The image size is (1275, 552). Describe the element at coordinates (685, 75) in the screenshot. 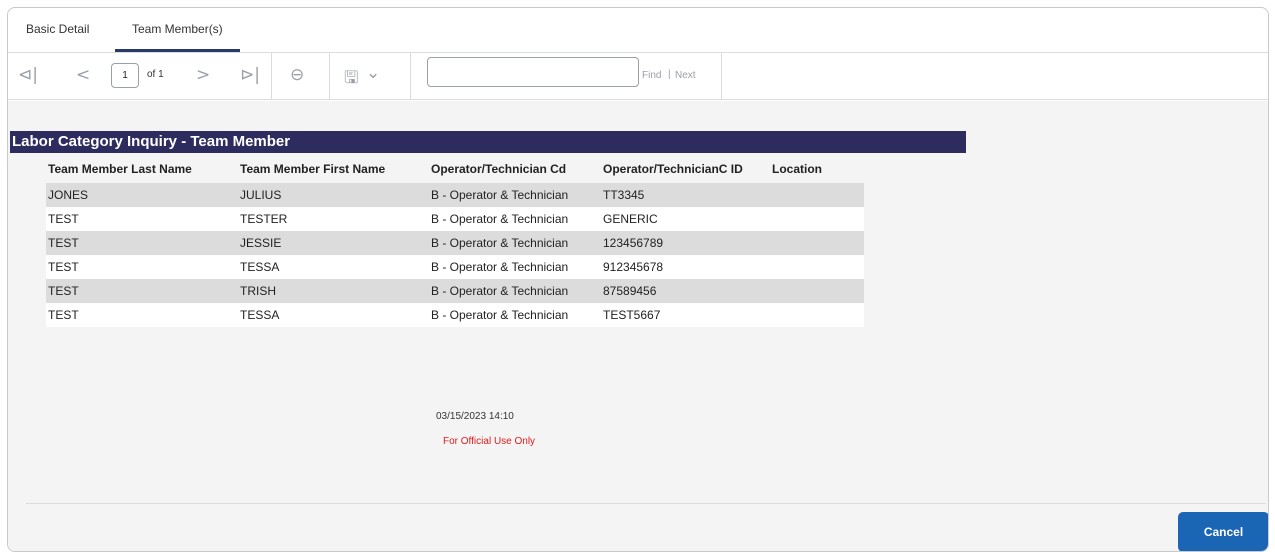

I see `find-next-link: Next` at that location.